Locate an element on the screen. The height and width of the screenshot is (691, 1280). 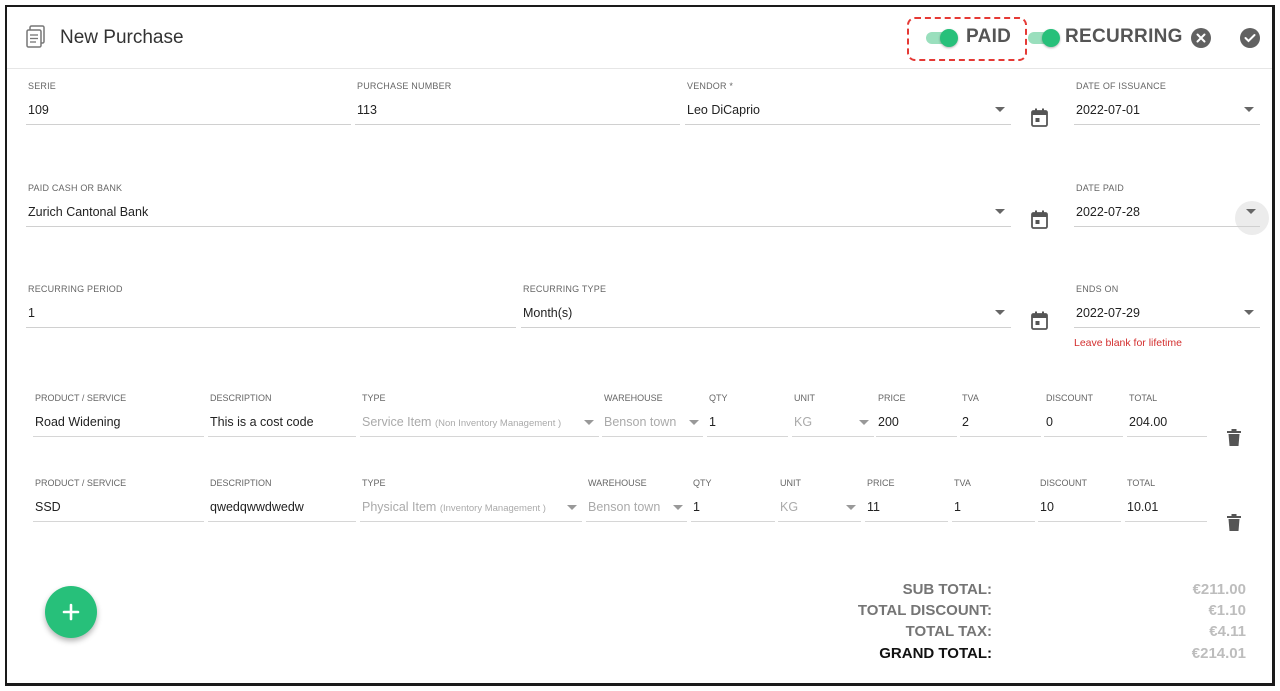
plus-icon is located at coordinates (71, 612).